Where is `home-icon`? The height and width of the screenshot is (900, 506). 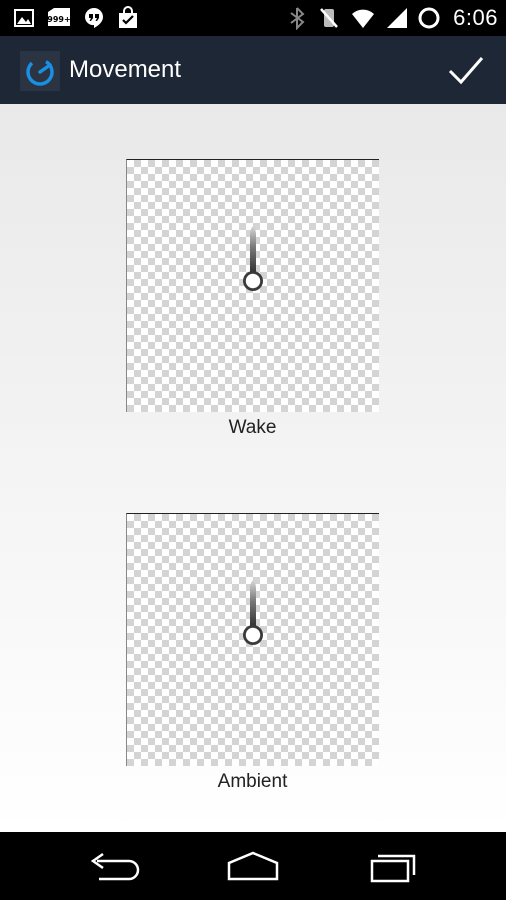 home-icon is located at coordinates (253, 867).